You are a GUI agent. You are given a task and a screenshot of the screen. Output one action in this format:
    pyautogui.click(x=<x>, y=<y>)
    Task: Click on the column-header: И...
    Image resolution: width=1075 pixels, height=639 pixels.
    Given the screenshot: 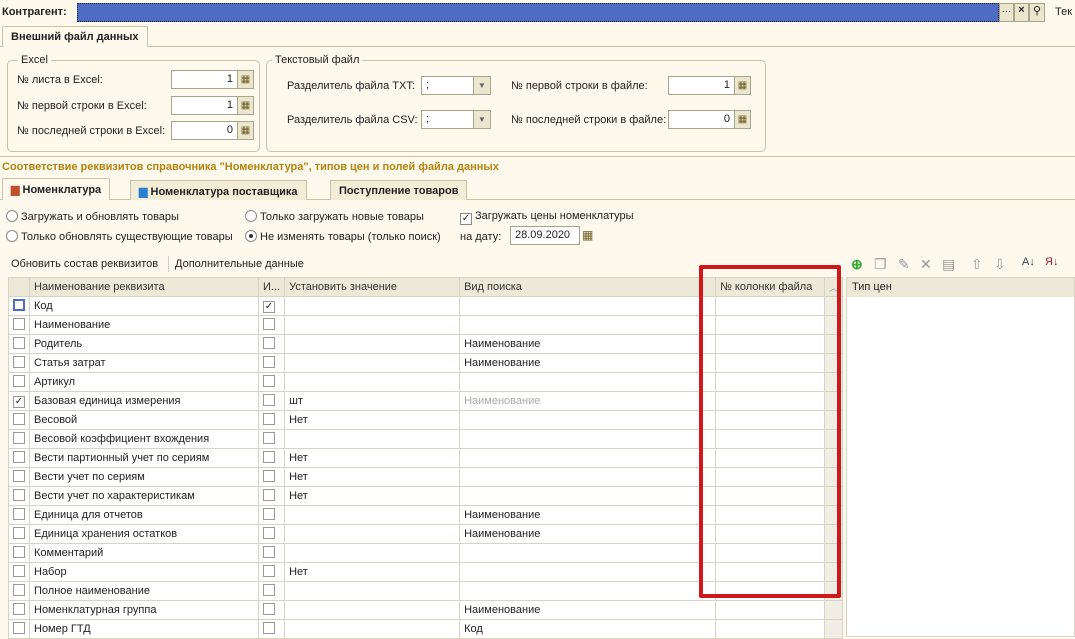 What is the action you would take?
    pyautogui.click(x=271, y=287)
    